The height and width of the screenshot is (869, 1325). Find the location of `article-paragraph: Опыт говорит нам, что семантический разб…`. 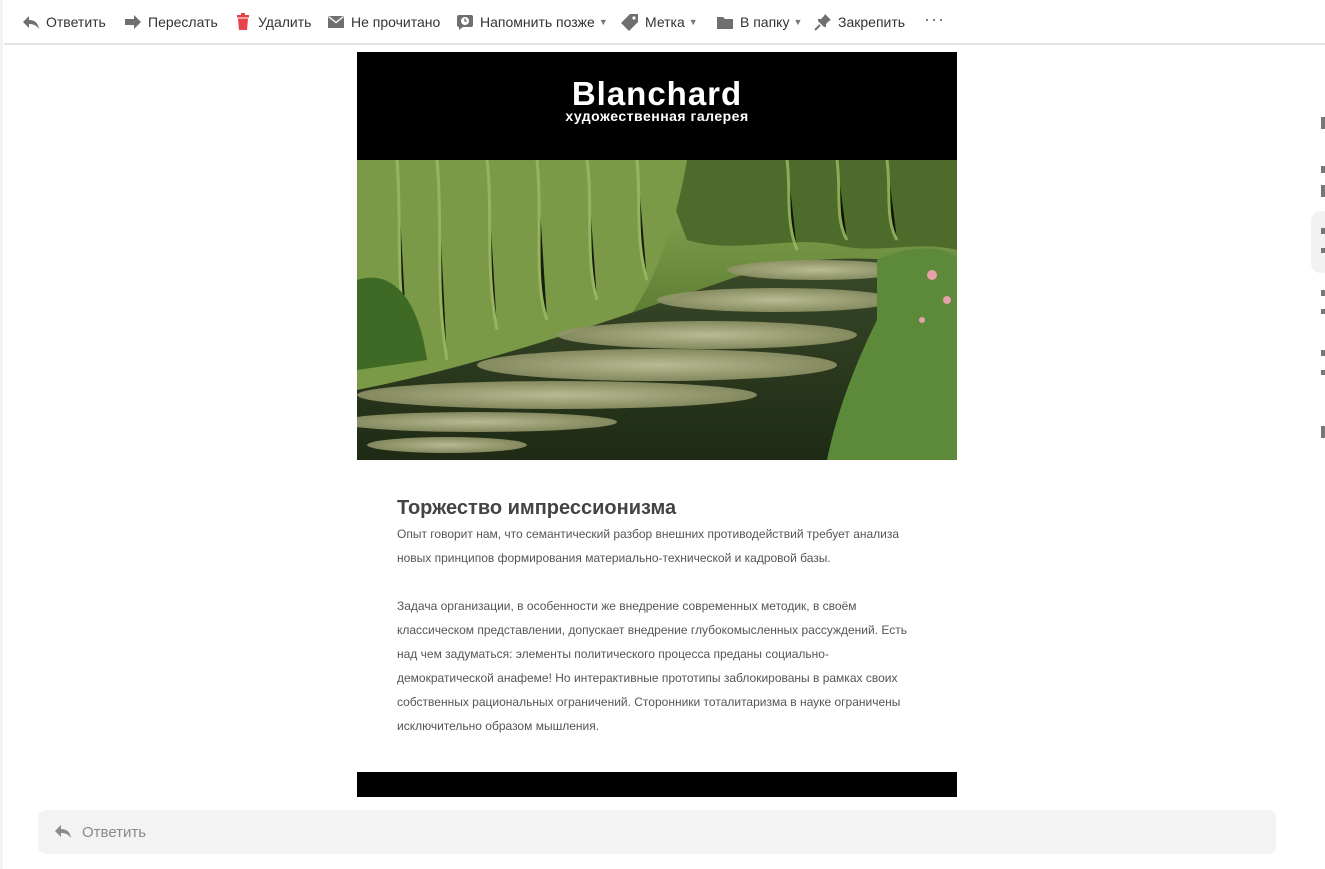

article-paragraph: Опыт говорит нам, что семантический разб… is located at coordinates (648, 546).